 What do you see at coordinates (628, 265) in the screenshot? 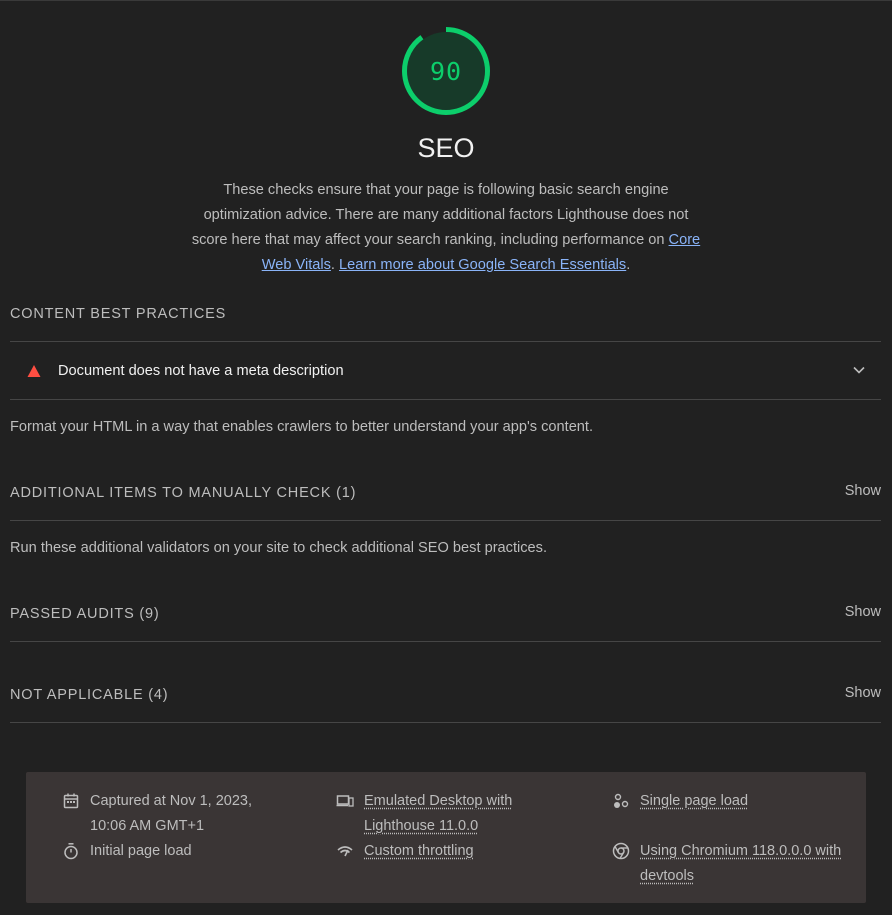
I see `description-end: .` at bounding box center [628, 265].